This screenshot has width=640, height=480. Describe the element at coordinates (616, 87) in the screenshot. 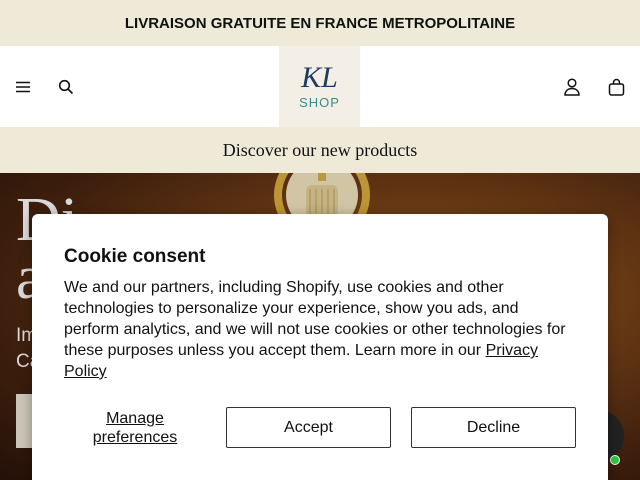

I see `cart-icon` at that location.